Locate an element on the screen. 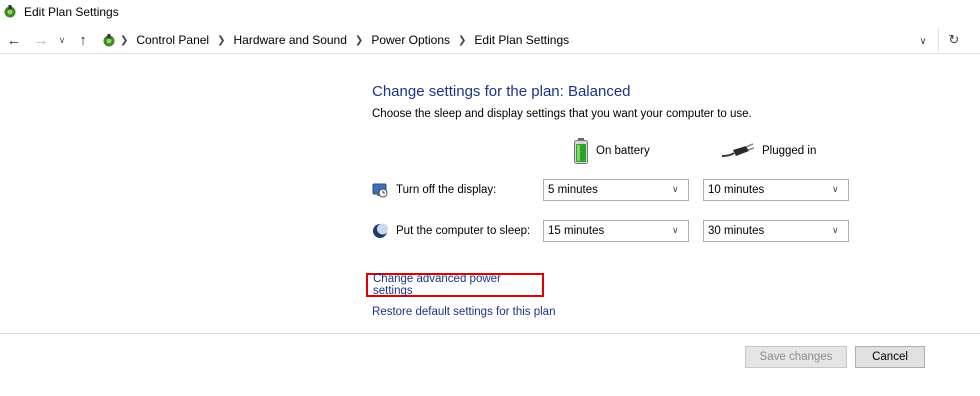  display-battery-value: 5 minutes is located at coordinates (573, 190).